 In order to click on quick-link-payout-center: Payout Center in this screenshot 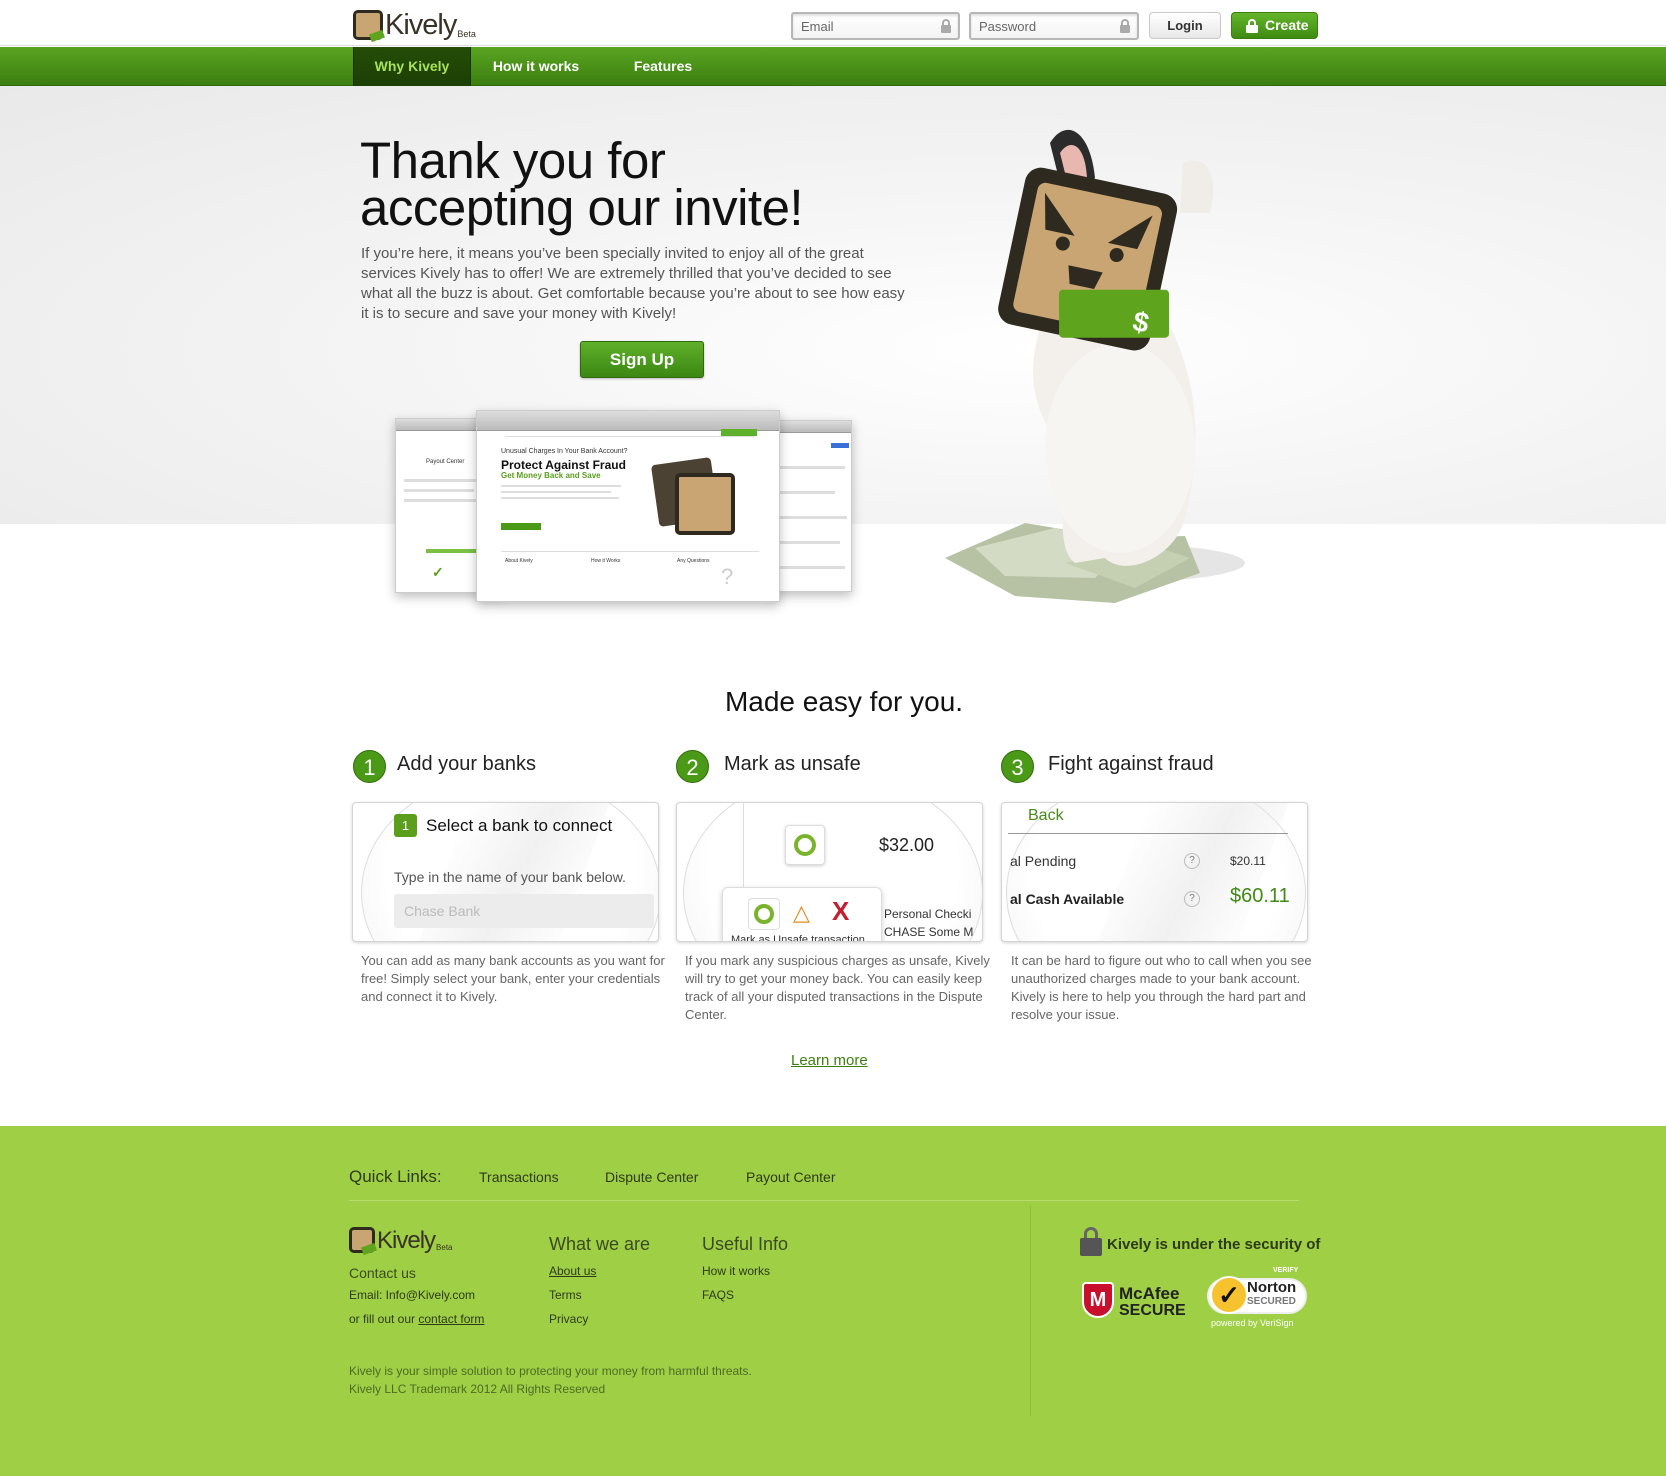, I will do `click(791, 1177)`.